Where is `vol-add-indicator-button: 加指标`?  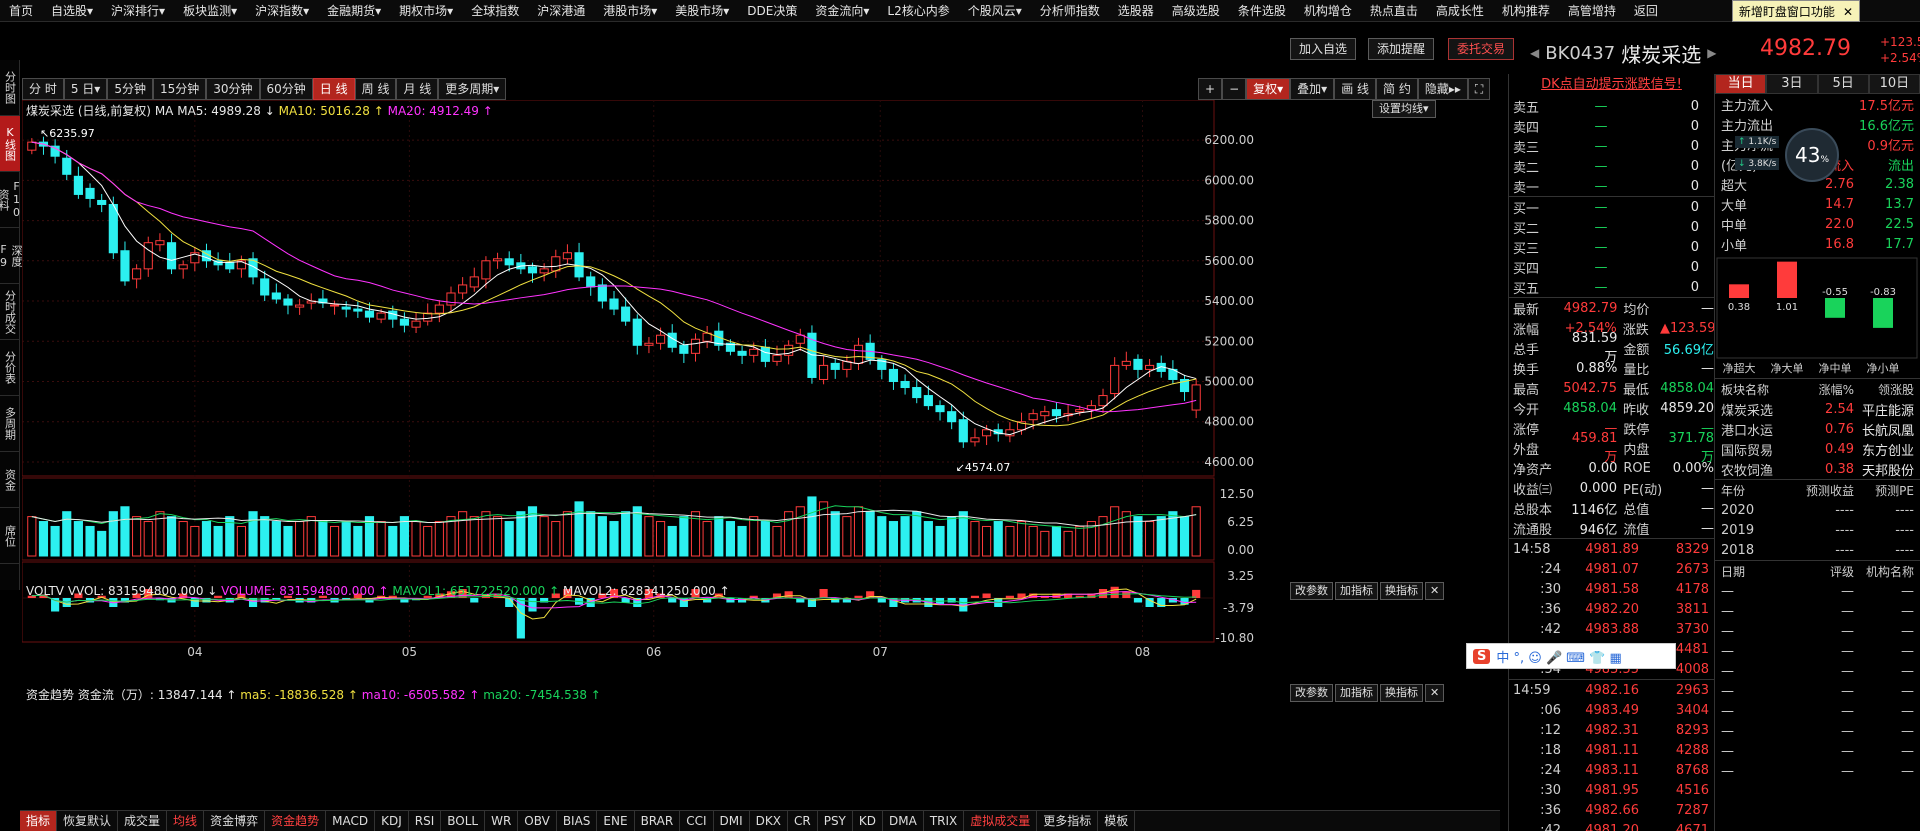 vol-add-indicator-button: 加指标 is located at coordinates (1356, 591).